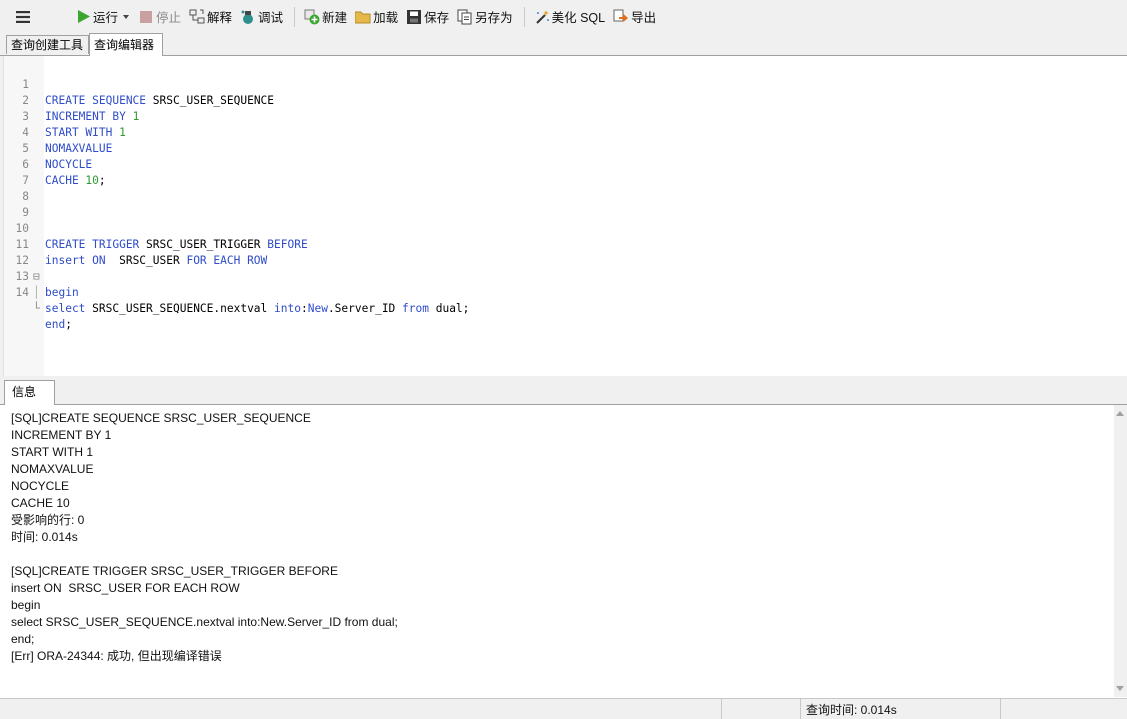 Image resolution: width=1127 pixels, height=719 pixels. What do you see at coordinates (554, 132) in the screenshot?
I see `code-line: 4 NOMAXVALUE` at bounding box center [554, 132].